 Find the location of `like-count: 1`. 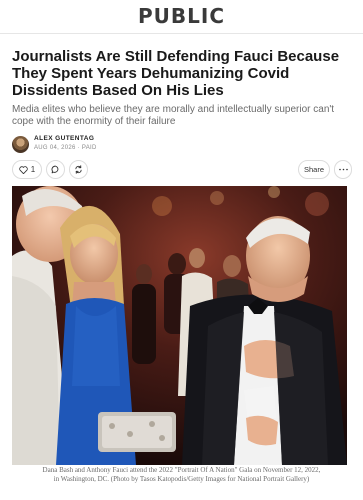

like-count: 1 is located at coordinates (33, 169).